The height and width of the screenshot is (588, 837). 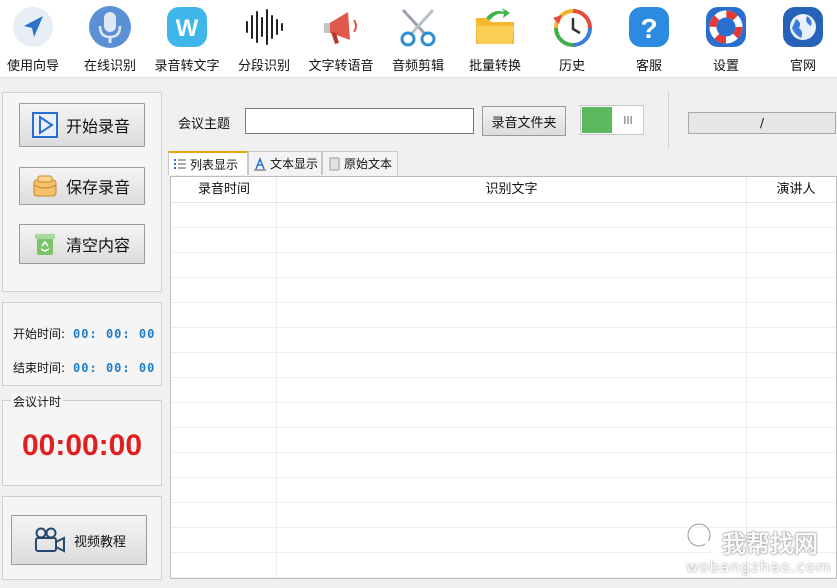 I want to click on tab-raw-text: 原始文本, so click(x=360, y=163).